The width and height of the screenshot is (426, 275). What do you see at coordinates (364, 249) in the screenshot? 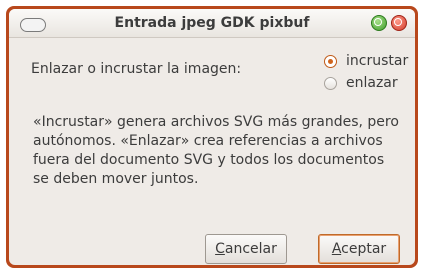
I see `accept-label: ceptar` at bounding box center [364, 249].